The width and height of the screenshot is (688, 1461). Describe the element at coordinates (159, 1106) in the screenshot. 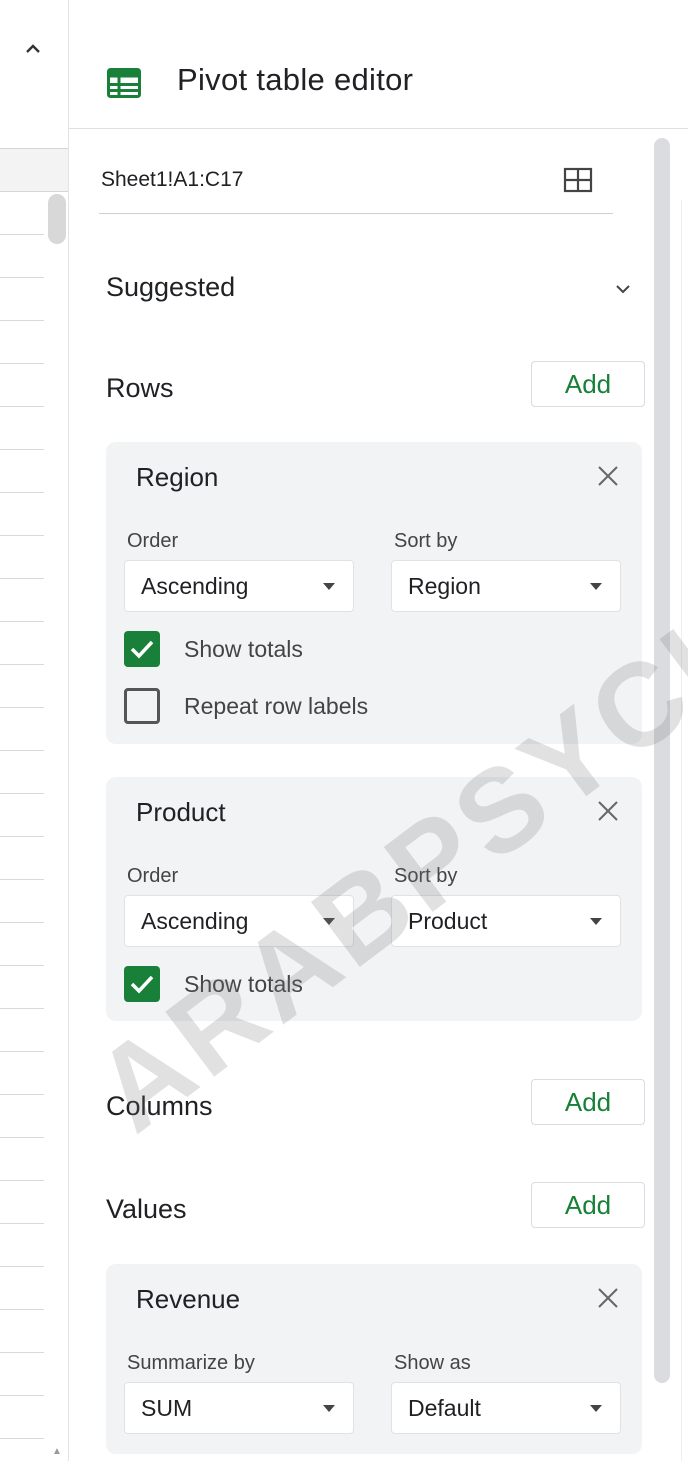

I see `columns-section-label: Columns` at that location.